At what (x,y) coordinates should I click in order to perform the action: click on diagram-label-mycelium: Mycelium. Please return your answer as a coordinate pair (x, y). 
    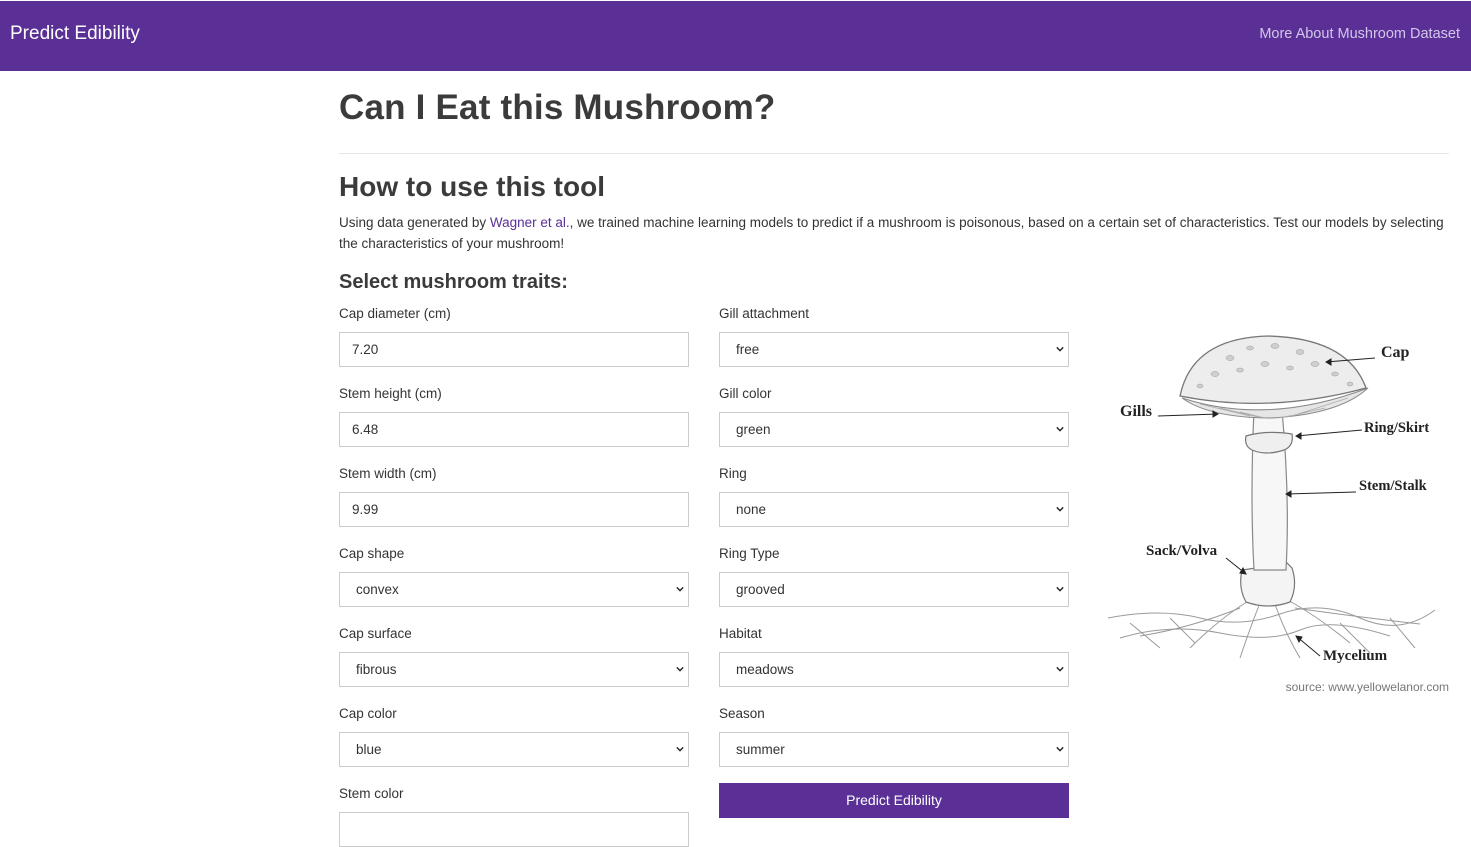
    Looking at the image, I should click on (1355, 656).